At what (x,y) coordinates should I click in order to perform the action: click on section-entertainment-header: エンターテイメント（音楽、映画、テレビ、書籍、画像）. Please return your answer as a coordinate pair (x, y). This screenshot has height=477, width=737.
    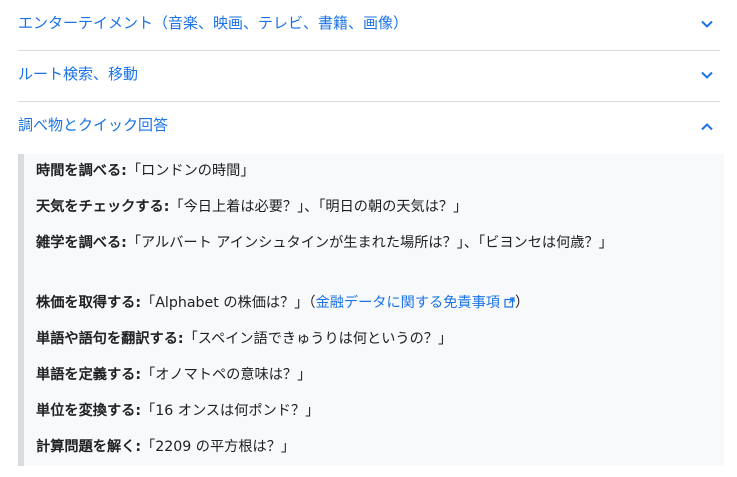
    Looking at the image, I should click on (369, 25).